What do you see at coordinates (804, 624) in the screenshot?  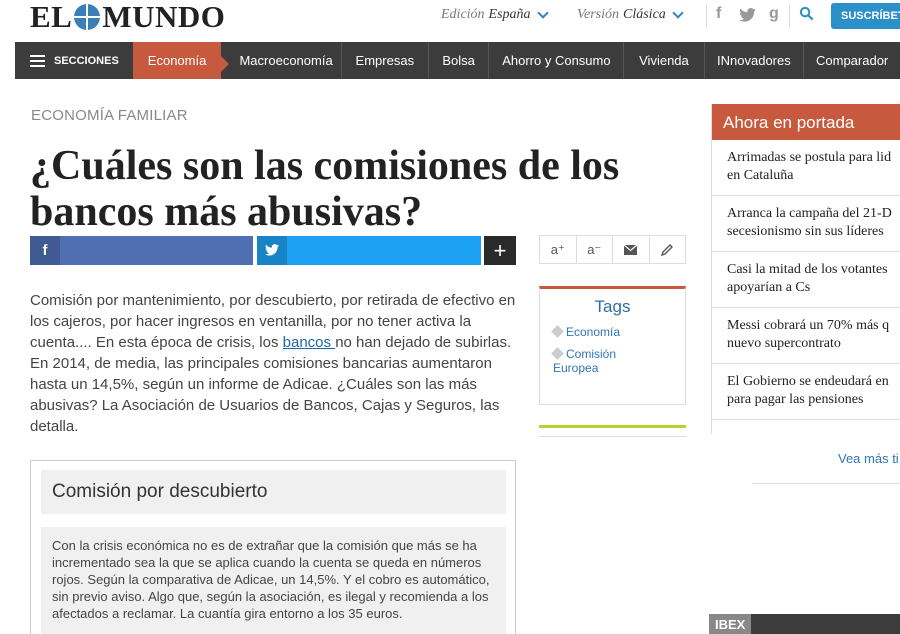 I see `market-widget: IBEX` at bounding box center [804, 624].